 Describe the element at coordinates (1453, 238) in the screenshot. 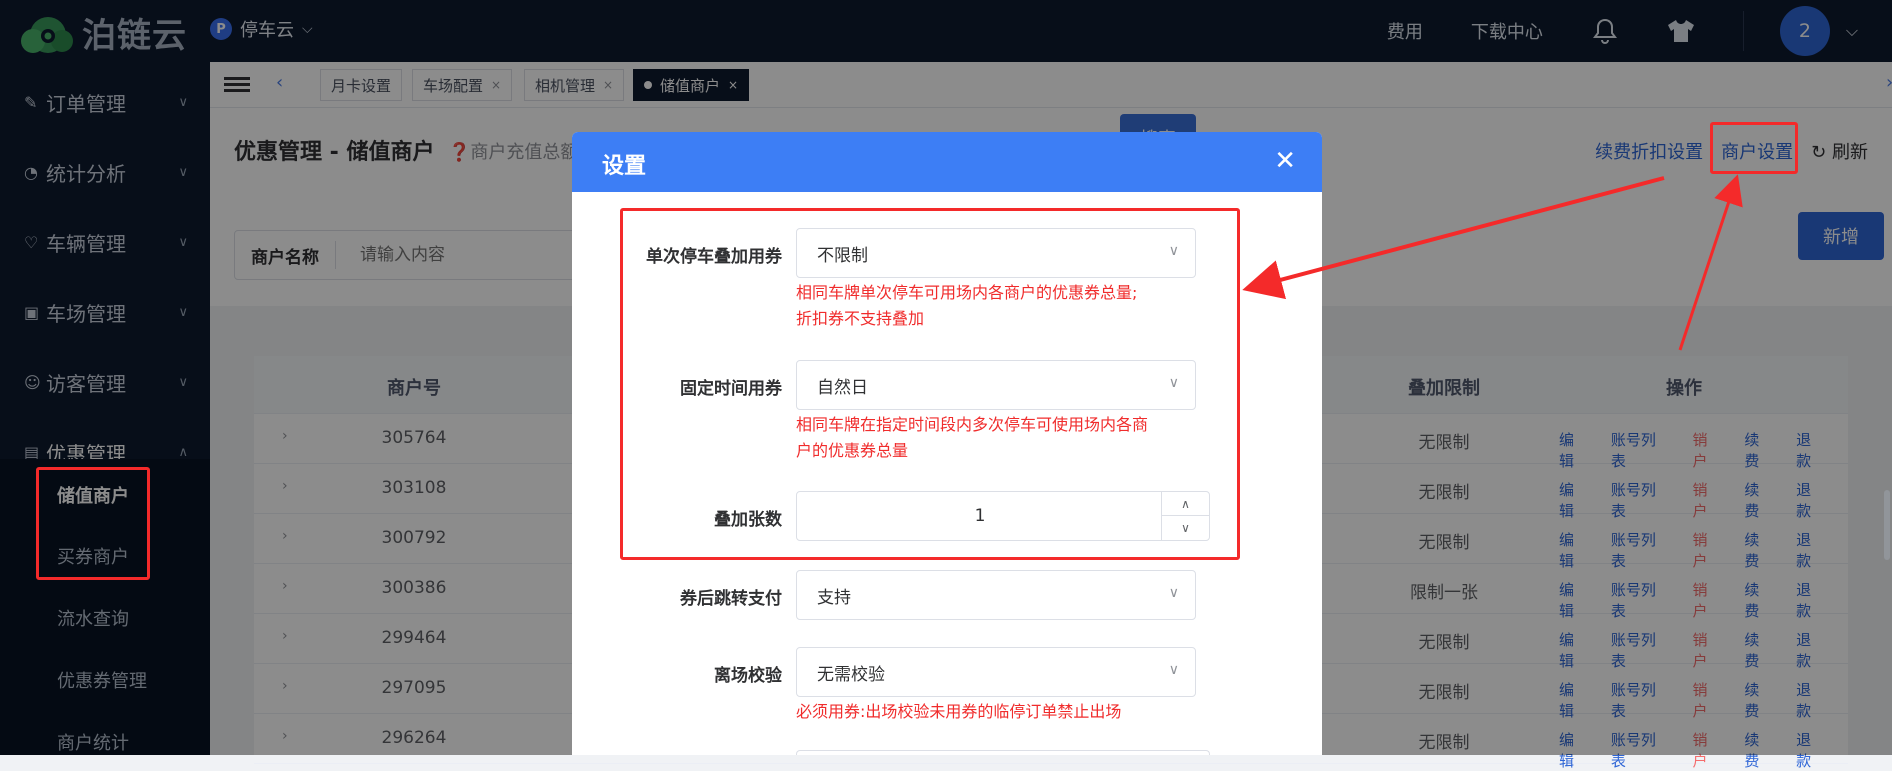

I see `arrow-to-dialog` at that location.